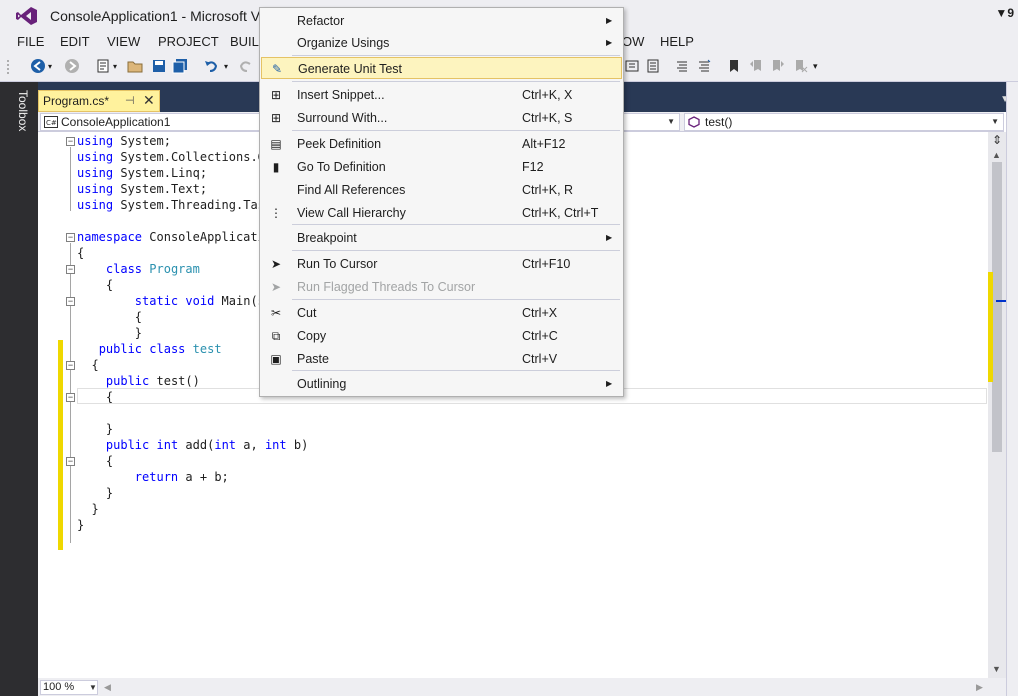  I want to click on editor-bottom-bar, so click(522, 687).